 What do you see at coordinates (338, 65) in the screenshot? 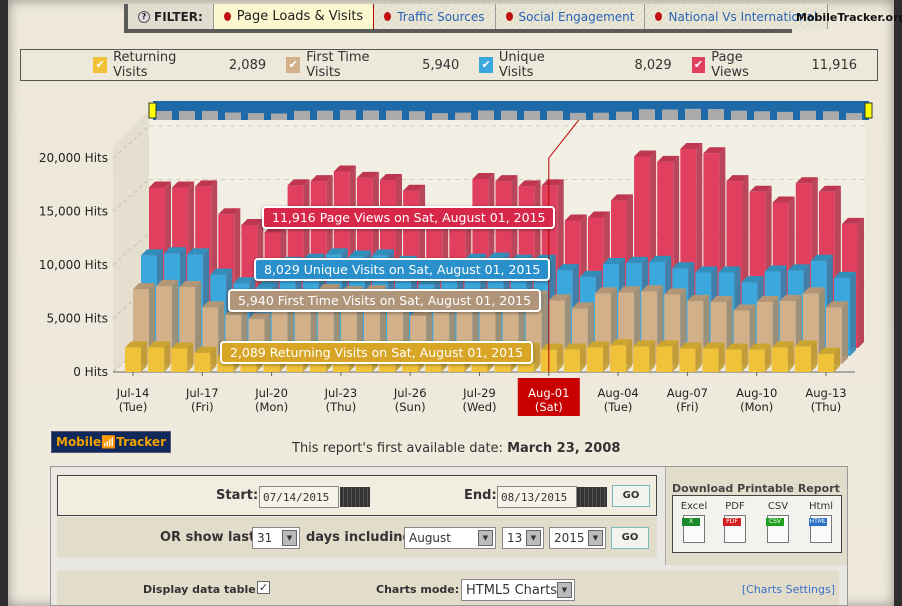
I see `legend-label: First Time Visits` at bounding box center [338, 65].